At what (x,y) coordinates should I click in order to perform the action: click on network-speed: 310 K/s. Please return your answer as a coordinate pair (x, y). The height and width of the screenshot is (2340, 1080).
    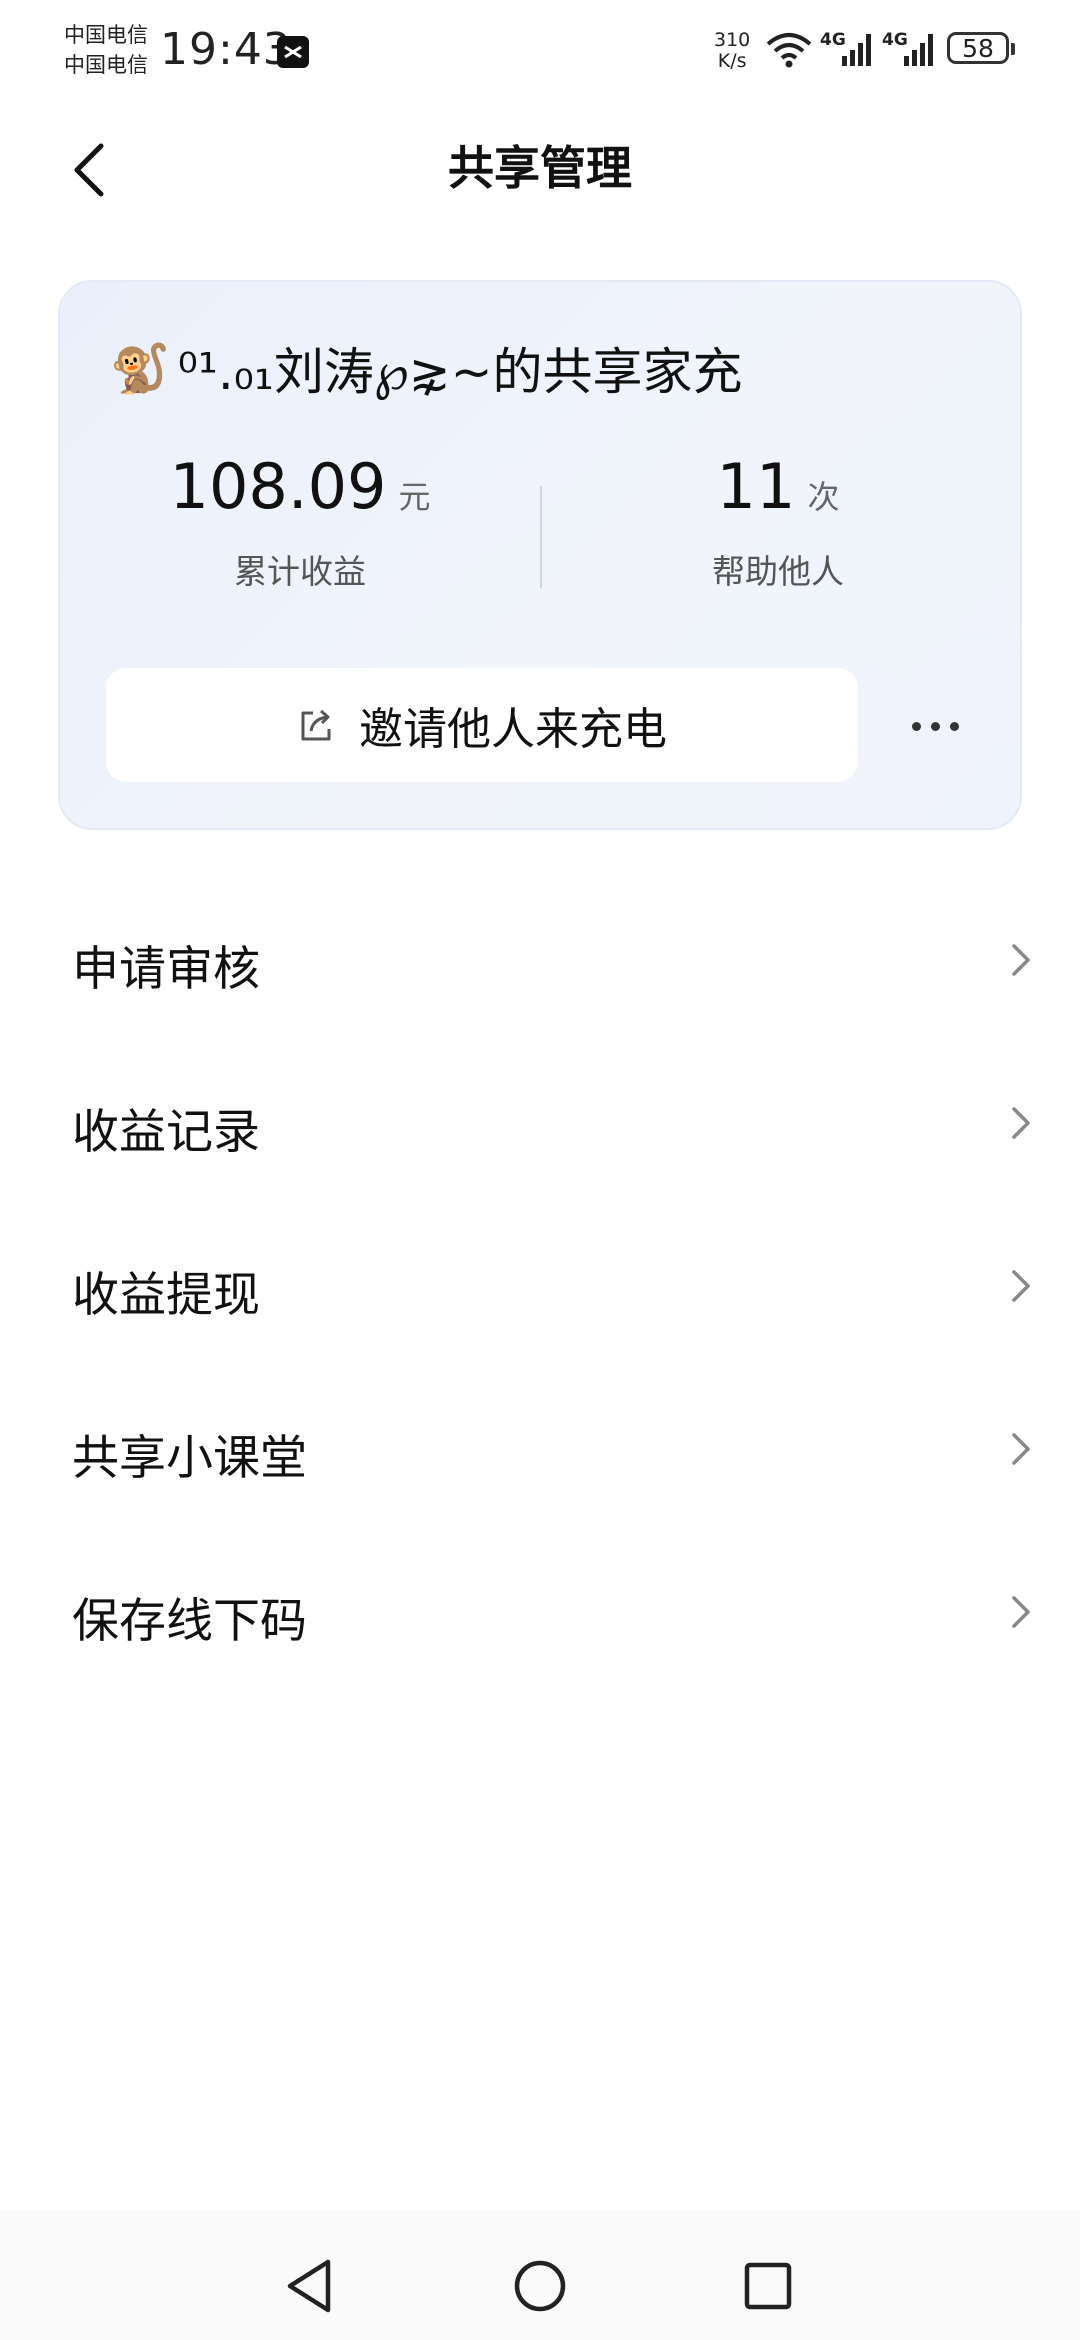
    Looking at the image, I should click on (732, 51).